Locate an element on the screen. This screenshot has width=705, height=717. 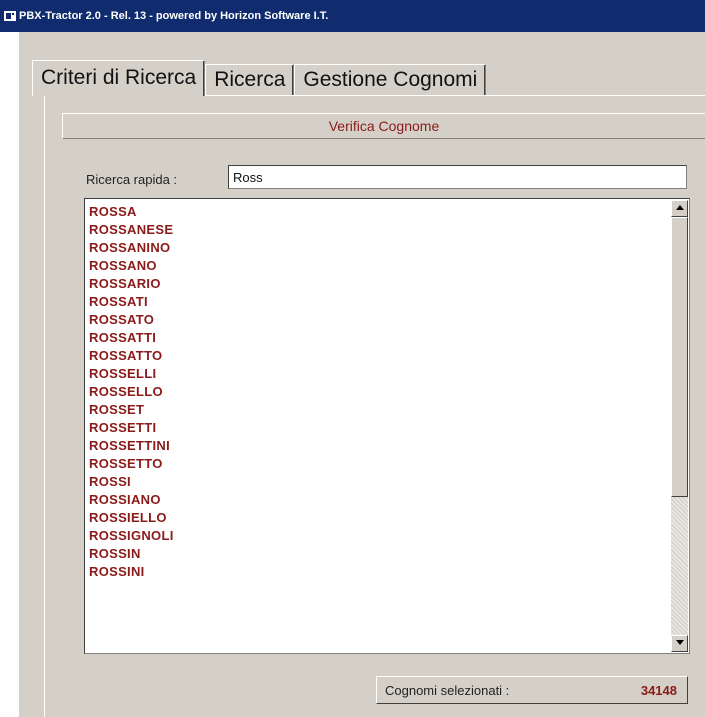
app-icon is located at coordinates (10, 16).